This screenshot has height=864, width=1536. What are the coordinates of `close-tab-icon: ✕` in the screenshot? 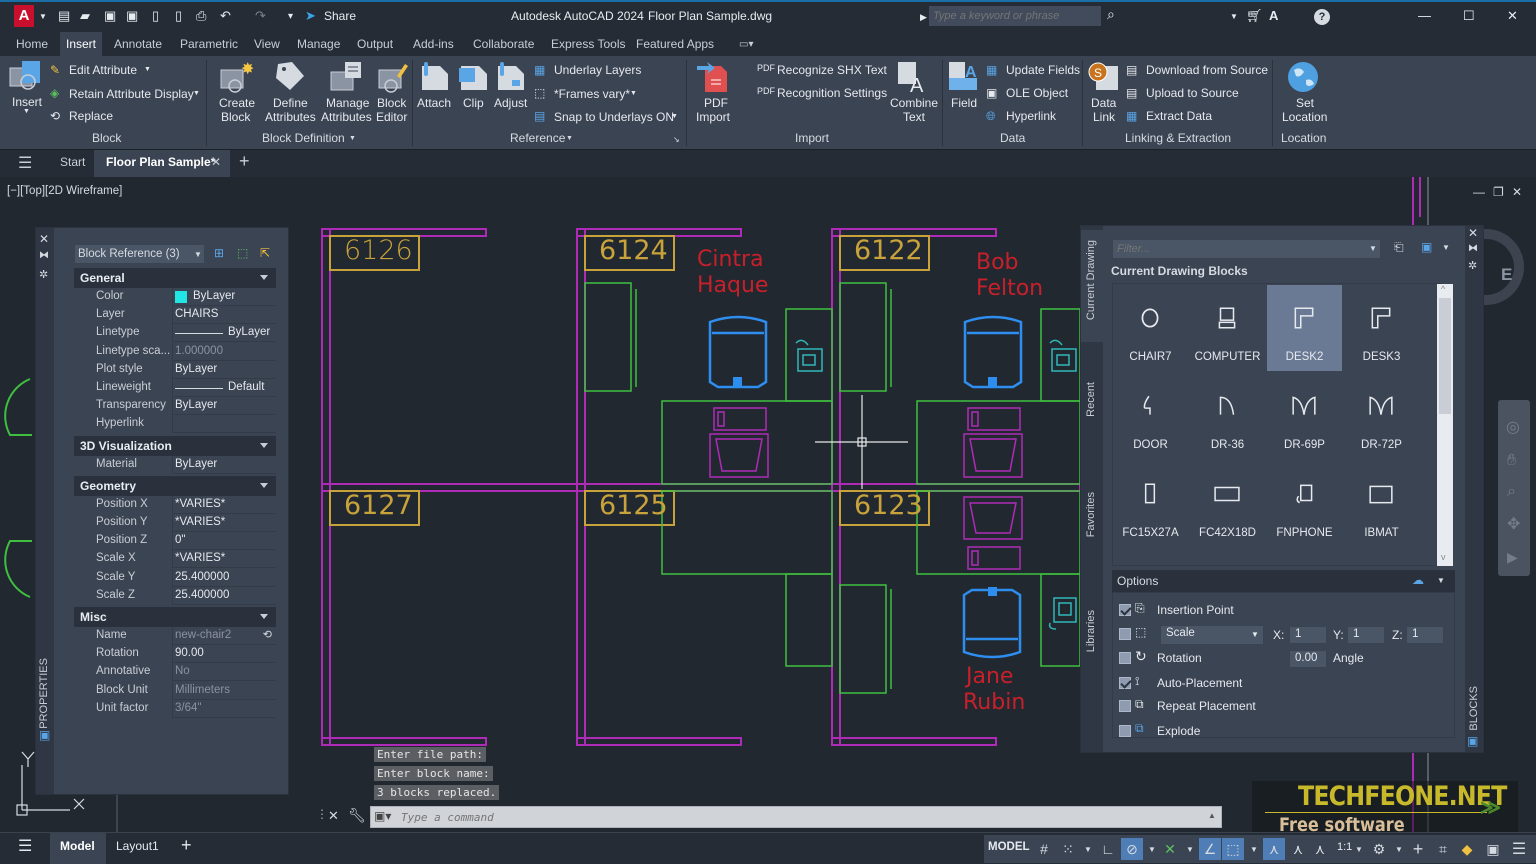 It's located at (216, 162).